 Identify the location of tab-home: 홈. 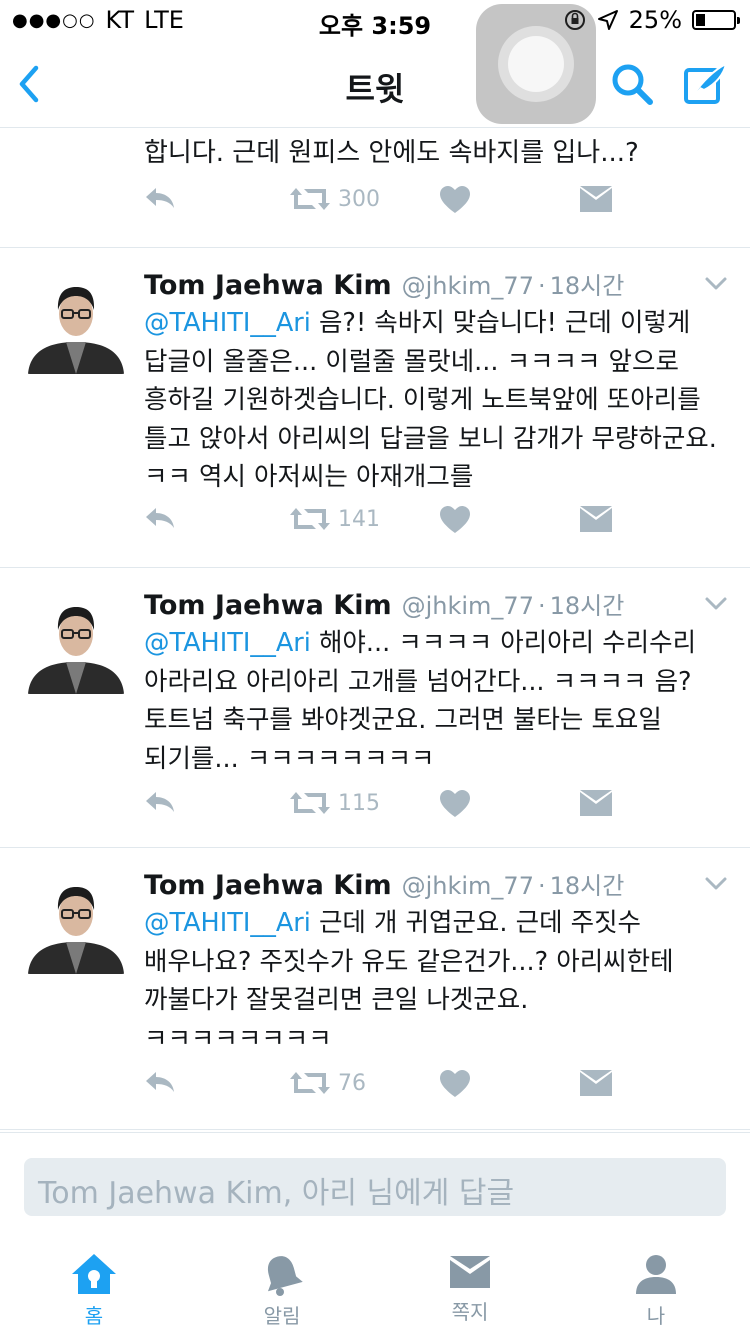
(94, 1285).